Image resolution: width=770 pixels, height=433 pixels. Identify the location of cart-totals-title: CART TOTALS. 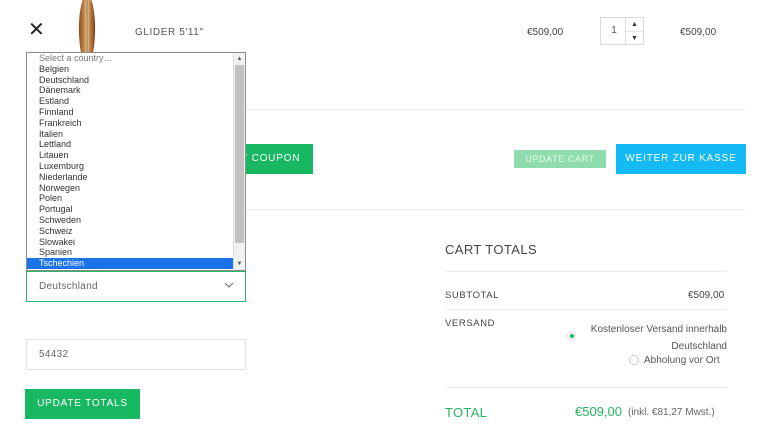
(491, 249).